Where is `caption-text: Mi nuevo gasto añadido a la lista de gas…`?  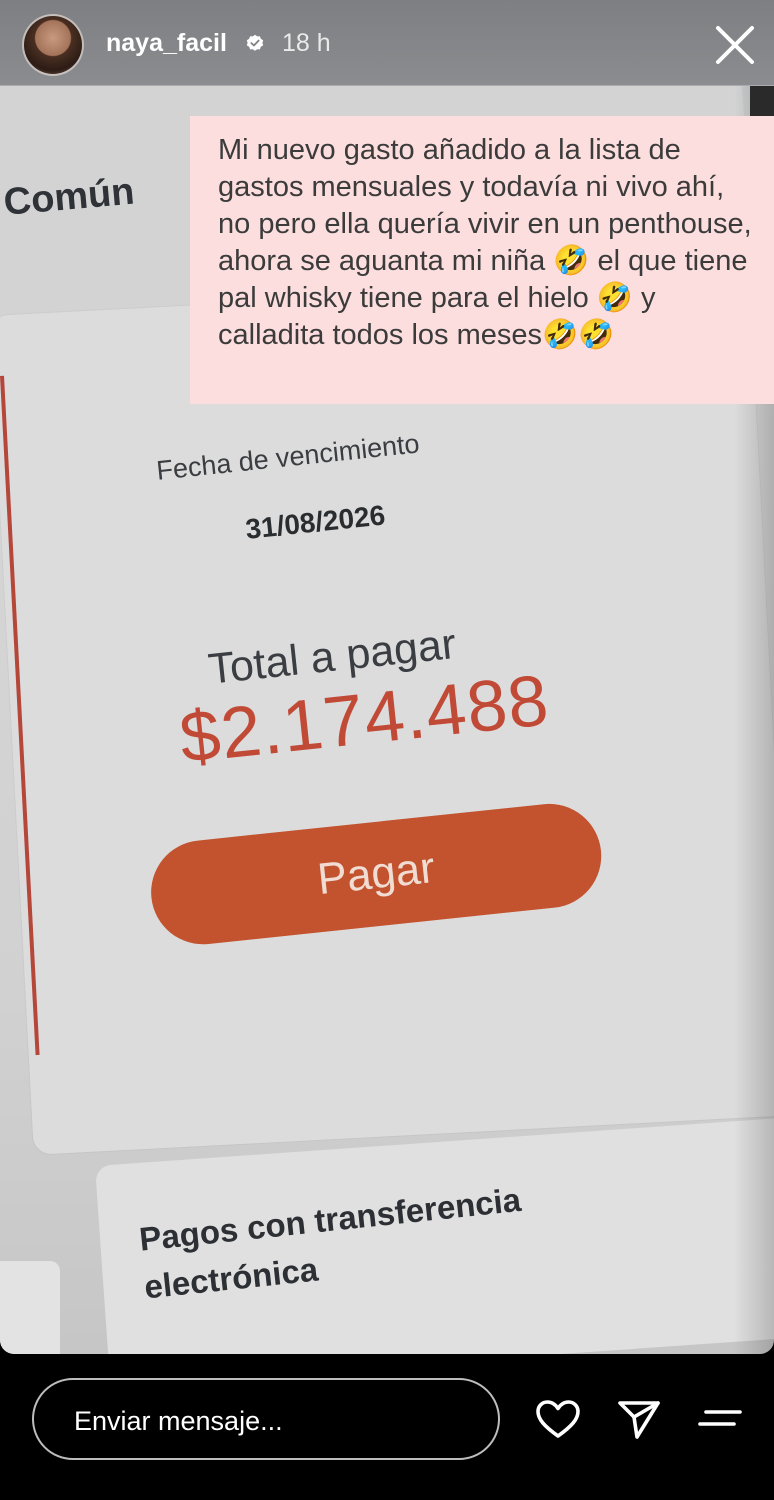
caption-text: Mi nuevo gasto añadido a la lista de gas… is located at coordinates (485, 242).